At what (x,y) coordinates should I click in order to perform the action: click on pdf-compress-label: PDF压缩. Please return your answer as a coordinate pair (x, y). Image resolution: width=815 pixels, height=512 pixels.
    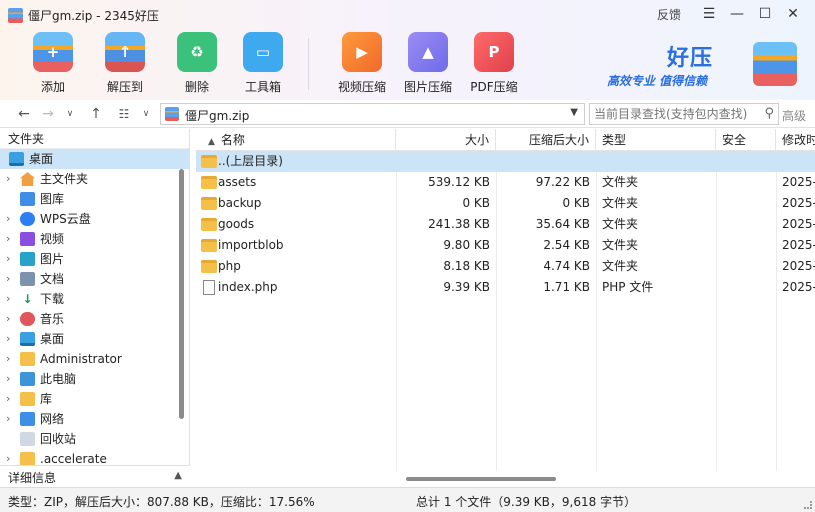
    Looking at the image, I should click on (494, 87).